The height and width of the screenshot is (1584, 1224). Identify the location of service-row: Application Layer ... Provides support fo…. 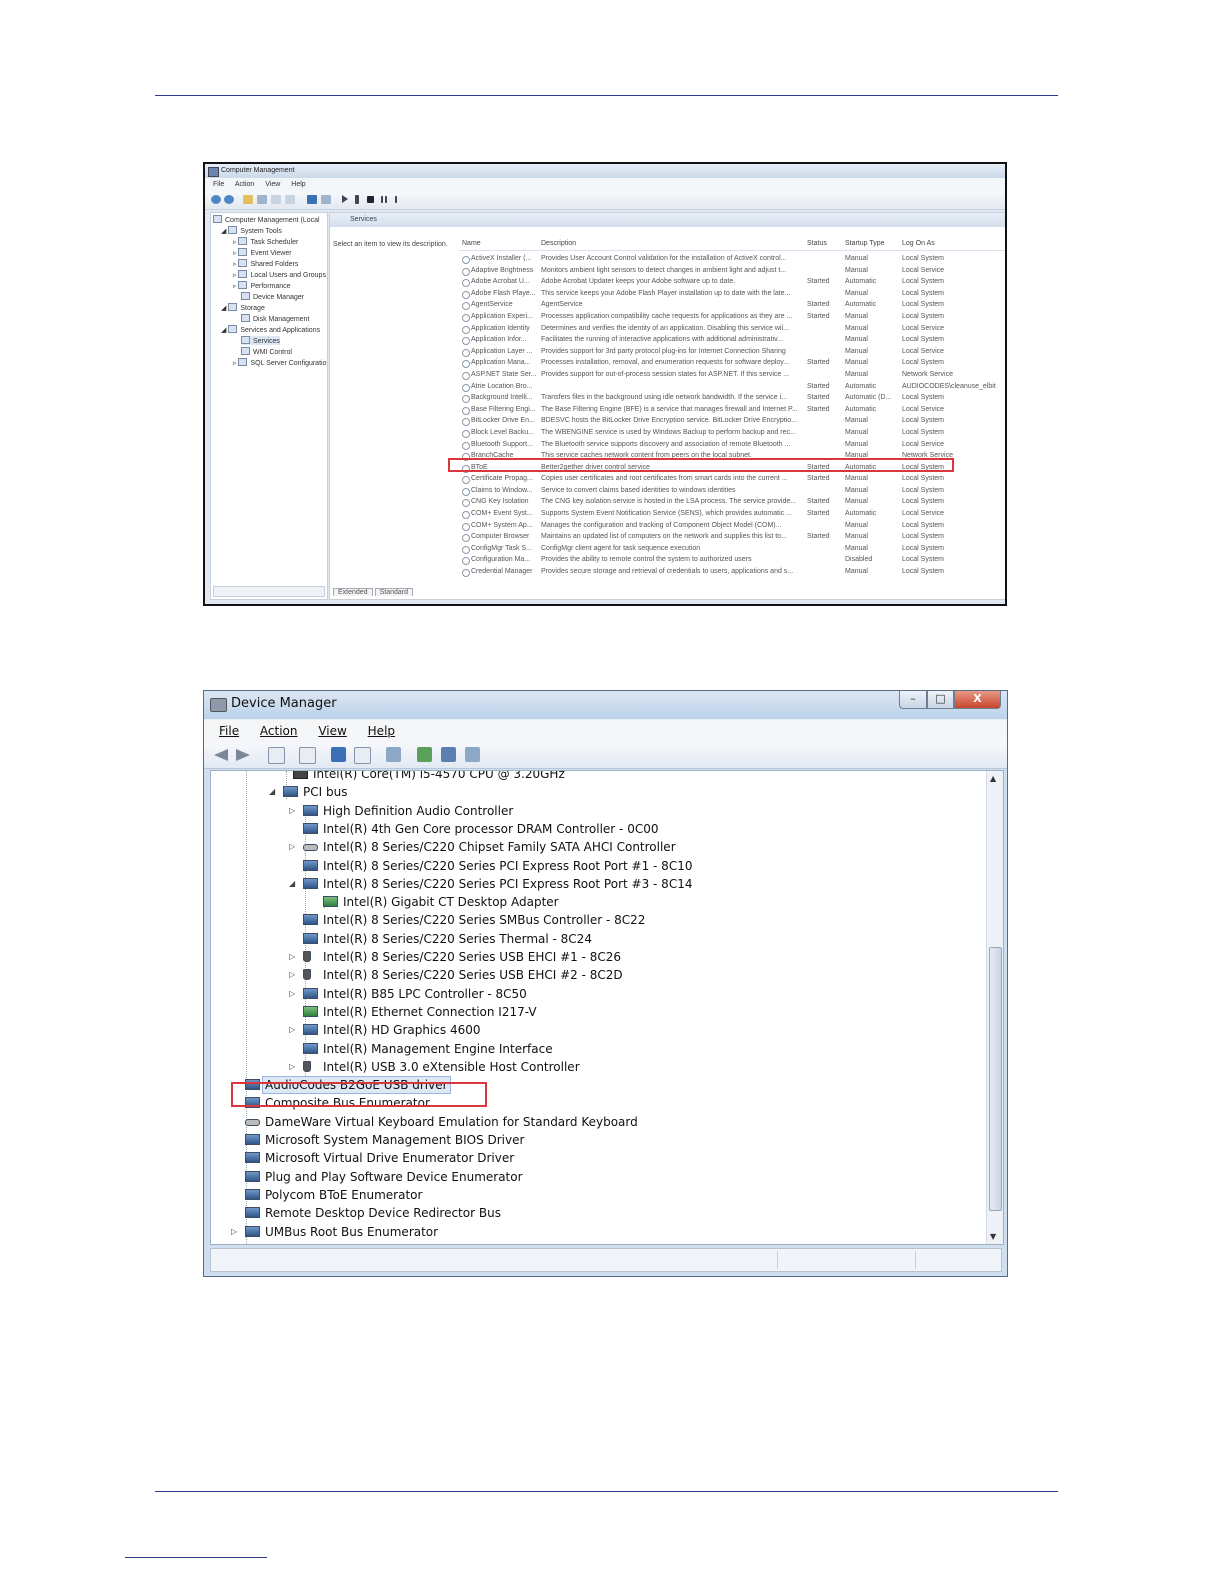
(732, 352).